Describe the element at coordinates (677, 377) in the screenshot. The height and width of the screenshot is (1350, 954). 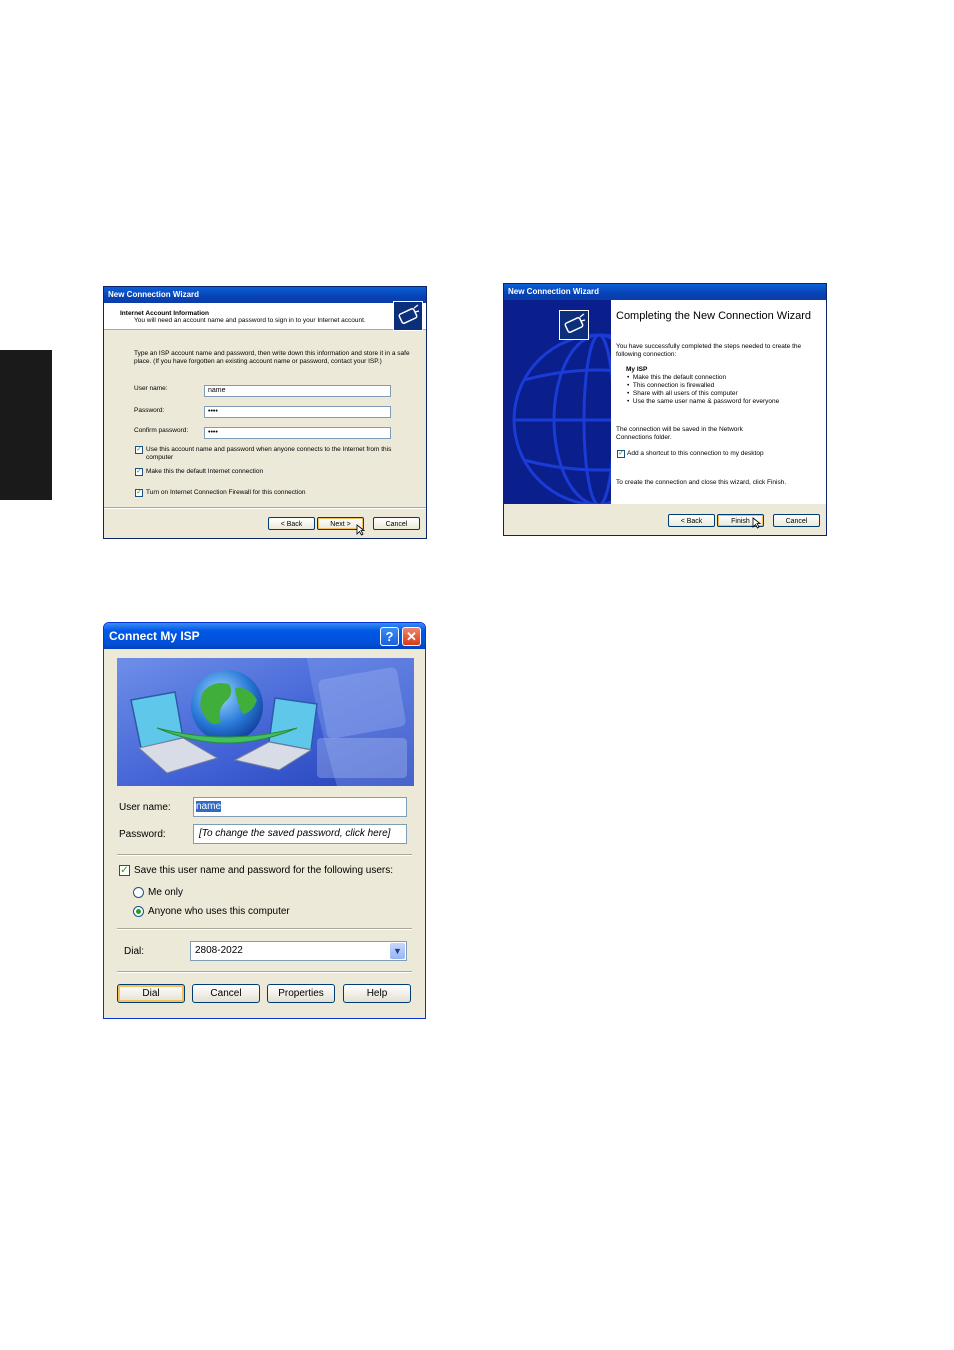
I see `bullet-item: • Make this the default connection` at that location.